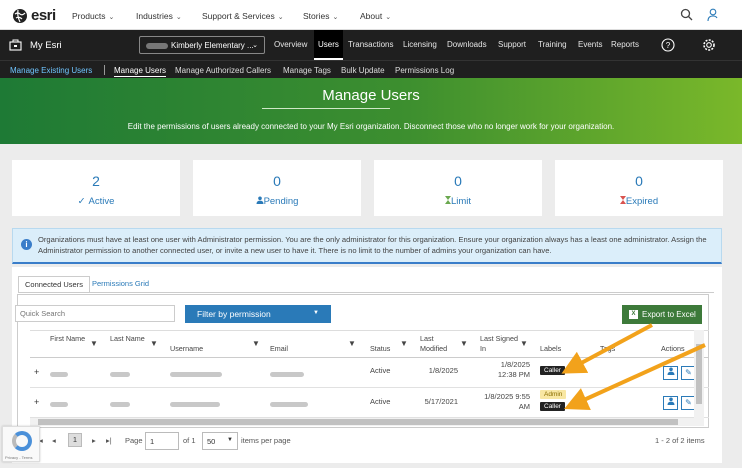  What do you see at coordinates (662, 314) in the screenshot?
I see `export-to-excel-button: X Export to Excel` at bounding box center [662, 314].